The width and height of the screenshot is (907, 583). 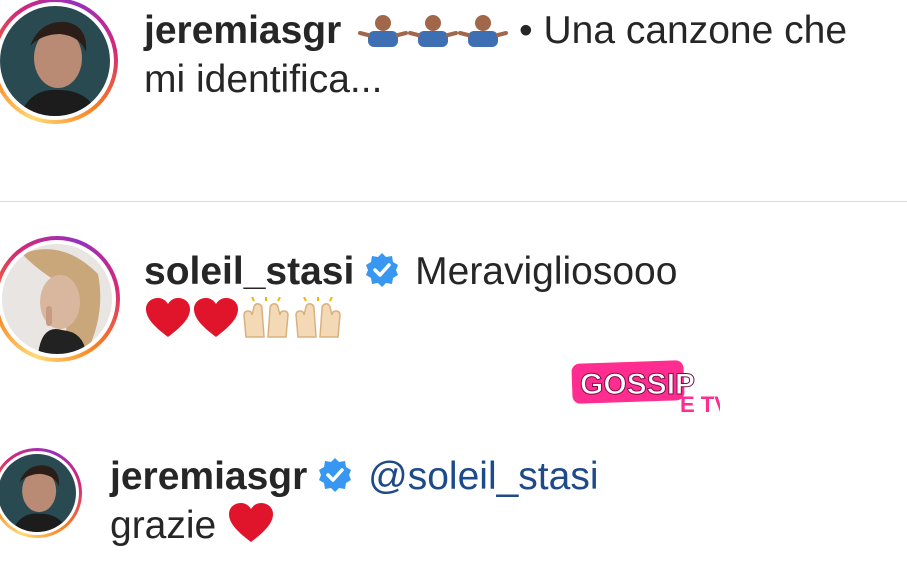 I want to click on comment-text: • Una canzone che, so click(x=683, y=30).